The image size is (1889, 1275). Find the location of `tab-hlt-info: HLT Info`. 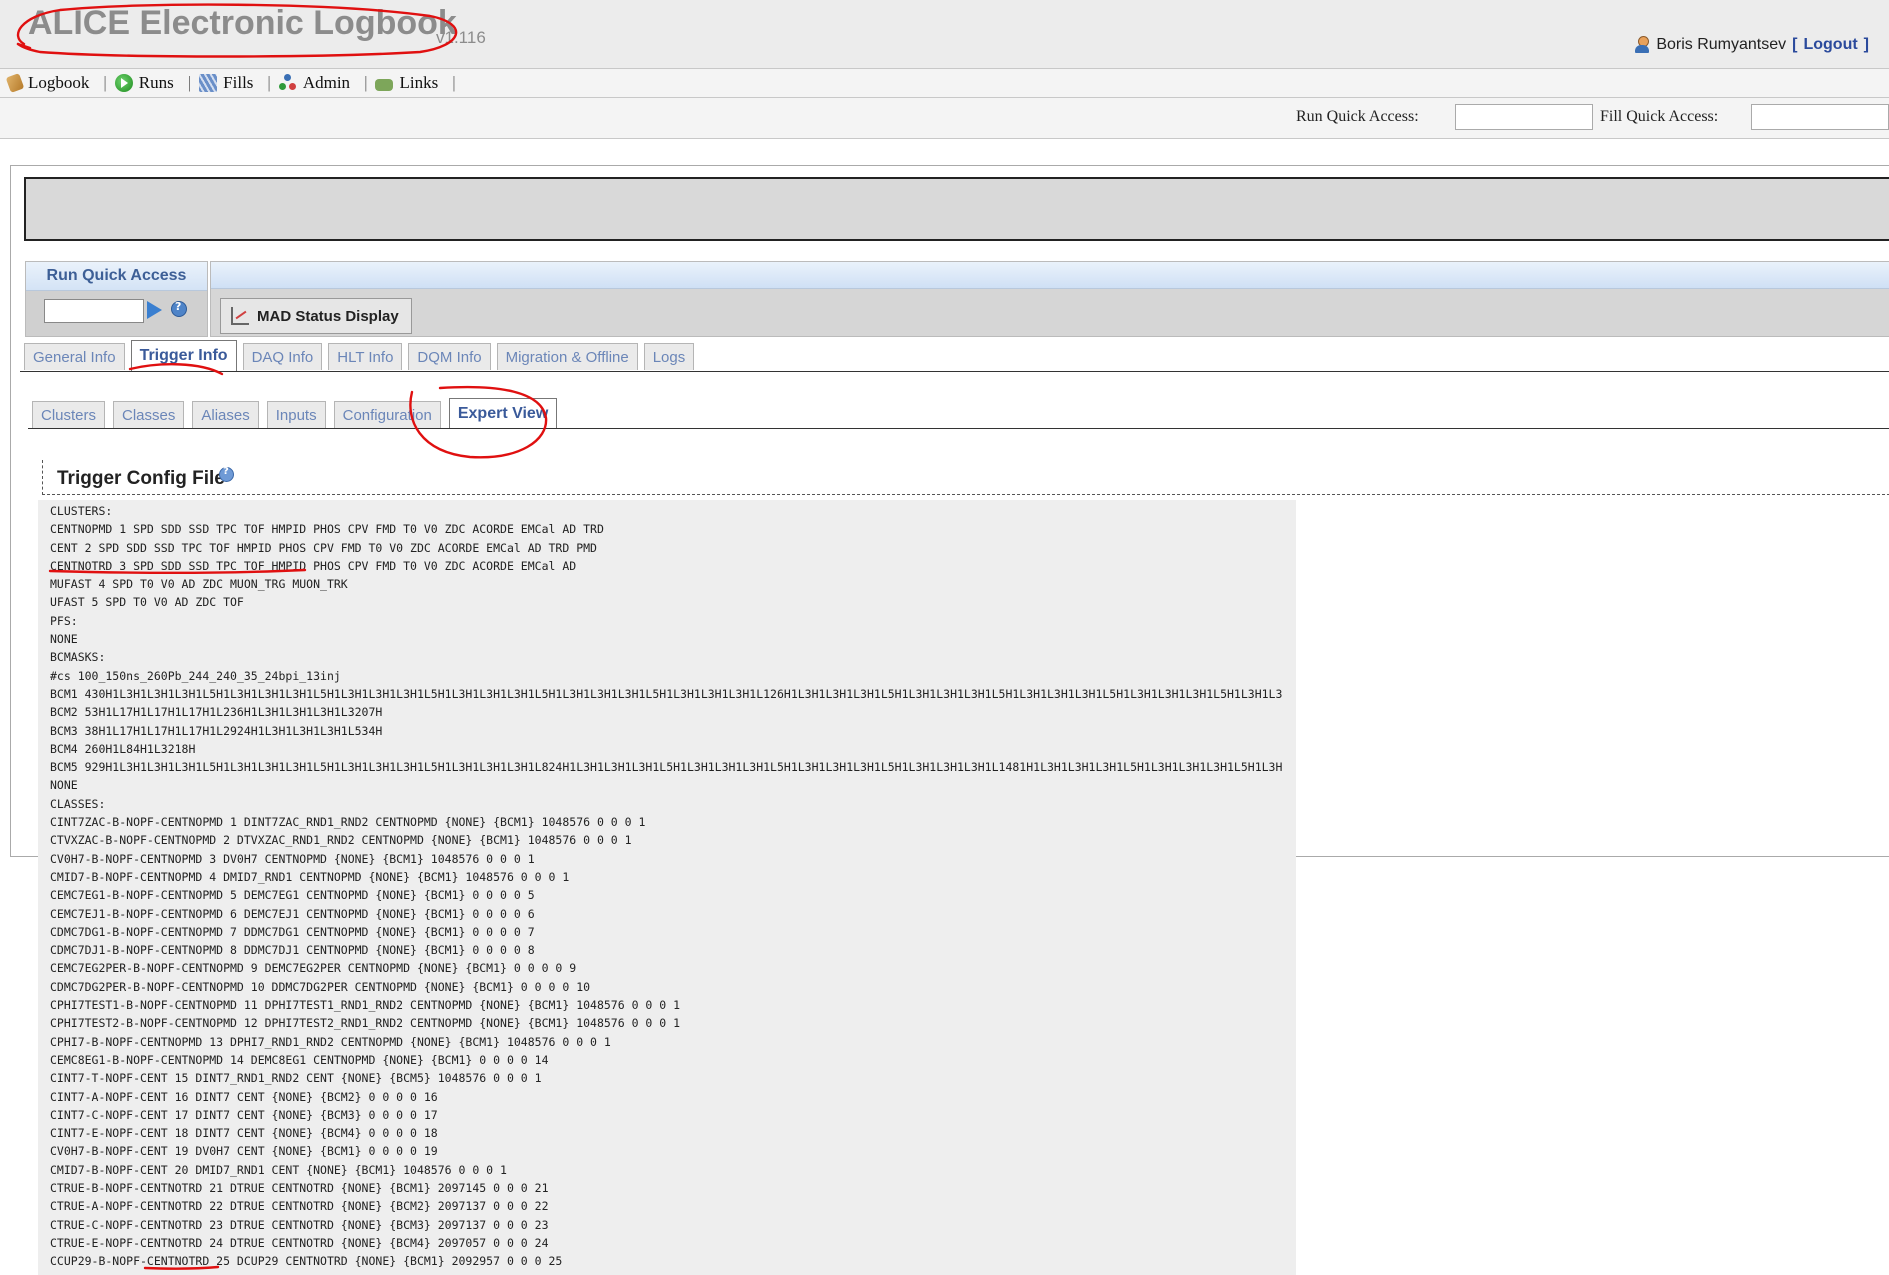

tab-hlt-info: HLT Info is located at coordinates (365, 356).